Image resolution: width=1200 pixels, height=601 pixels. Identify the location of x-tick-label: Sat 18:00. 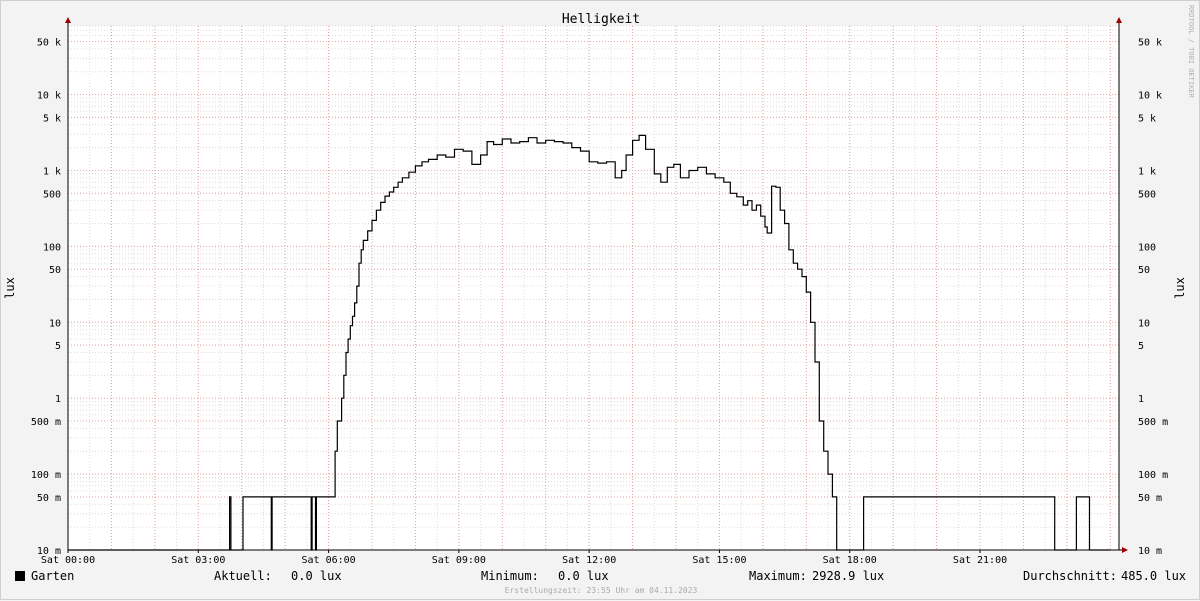
(850, 560).